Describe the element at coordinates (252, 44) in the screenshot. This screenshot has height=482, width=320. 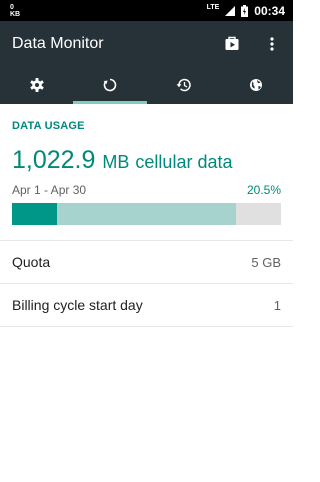
I see `app-bar-actions` at that location.